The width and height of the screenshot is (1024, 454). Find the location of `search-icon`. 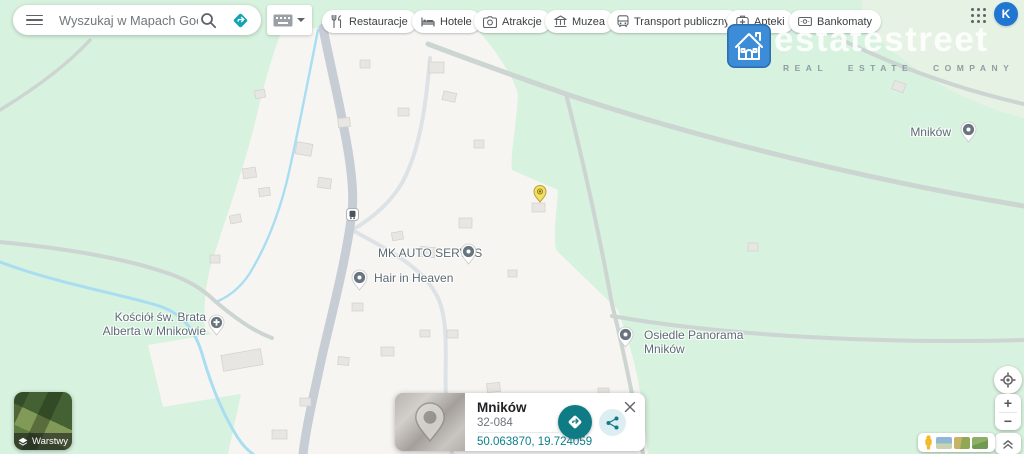

search-icon is located at coordinates (208, 20).